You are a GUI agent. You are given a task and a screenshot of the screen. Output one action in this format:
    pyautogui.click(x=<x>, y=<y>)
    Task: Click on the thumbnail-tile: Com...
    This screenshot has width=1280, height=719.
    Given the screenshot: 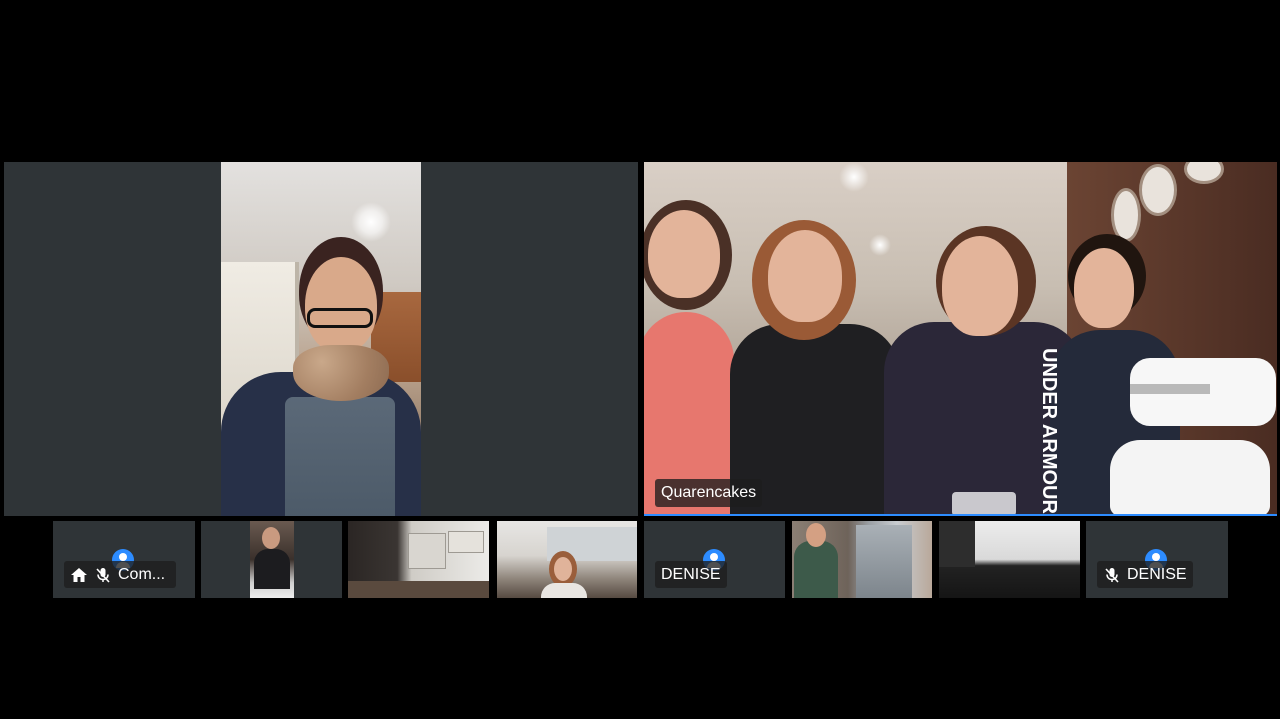 What is the action you would take?
    pyautogui.click(x=124, y=559)
    